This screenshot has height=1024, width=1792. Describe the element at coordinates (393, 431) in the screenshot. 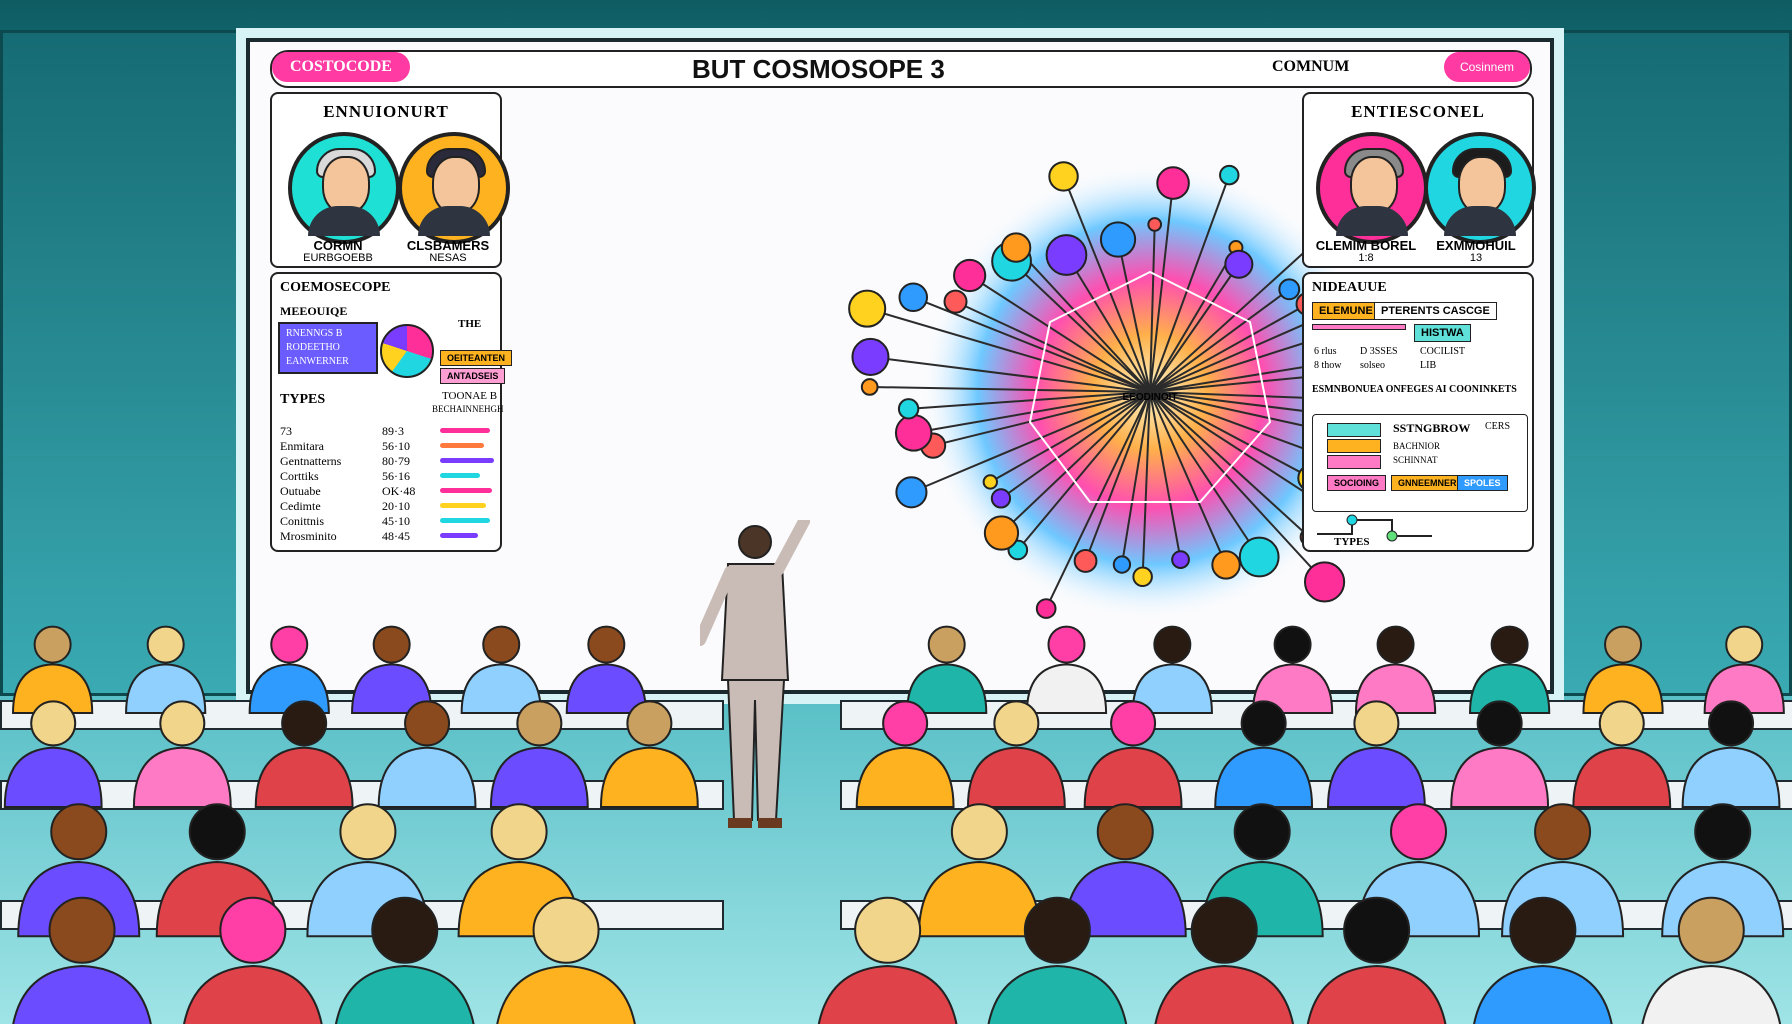

I see `list-item-value: 89·3` at that location.